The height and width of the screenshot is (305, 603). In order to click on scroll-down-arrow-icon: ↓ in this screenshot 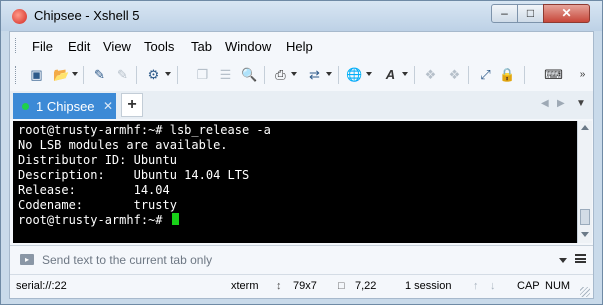, I will do `click(493, 286)`.